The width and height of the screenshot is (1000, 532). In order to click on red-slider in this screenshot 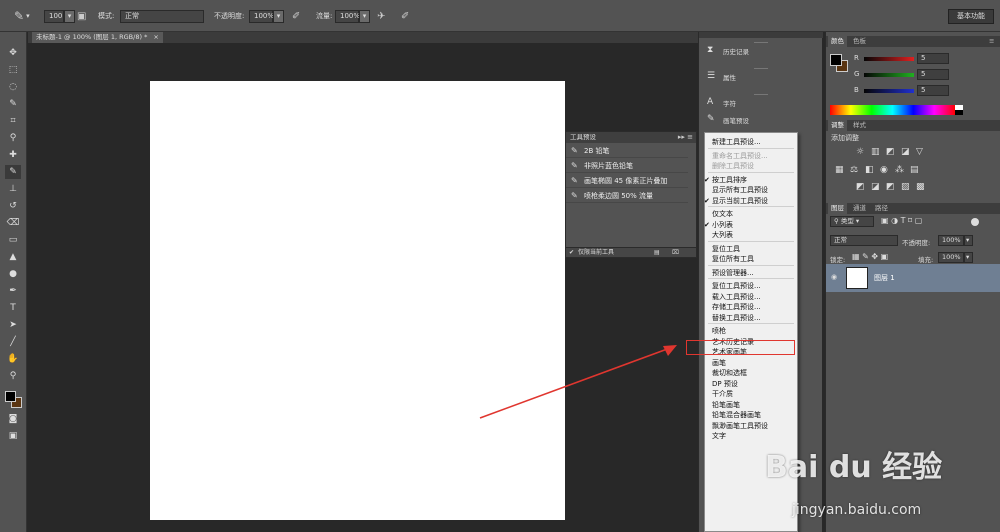, I will do `click(889, 59)`.